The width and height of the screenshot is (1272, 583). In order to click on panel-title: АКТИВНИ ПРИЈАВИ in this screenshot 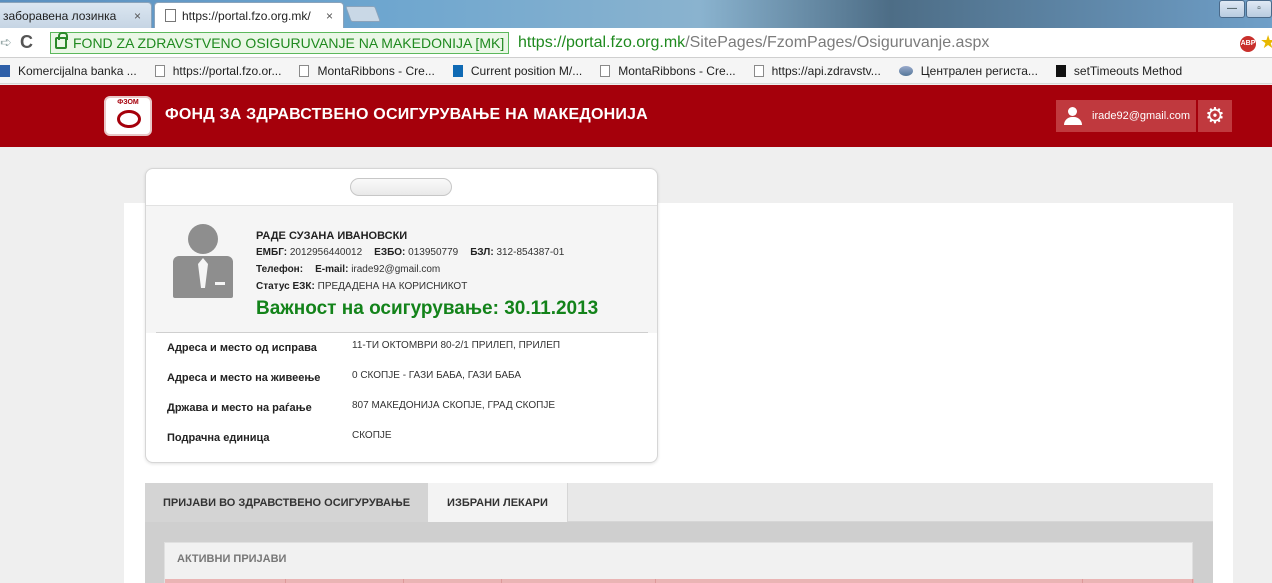, I will do `click(232, 559)`.